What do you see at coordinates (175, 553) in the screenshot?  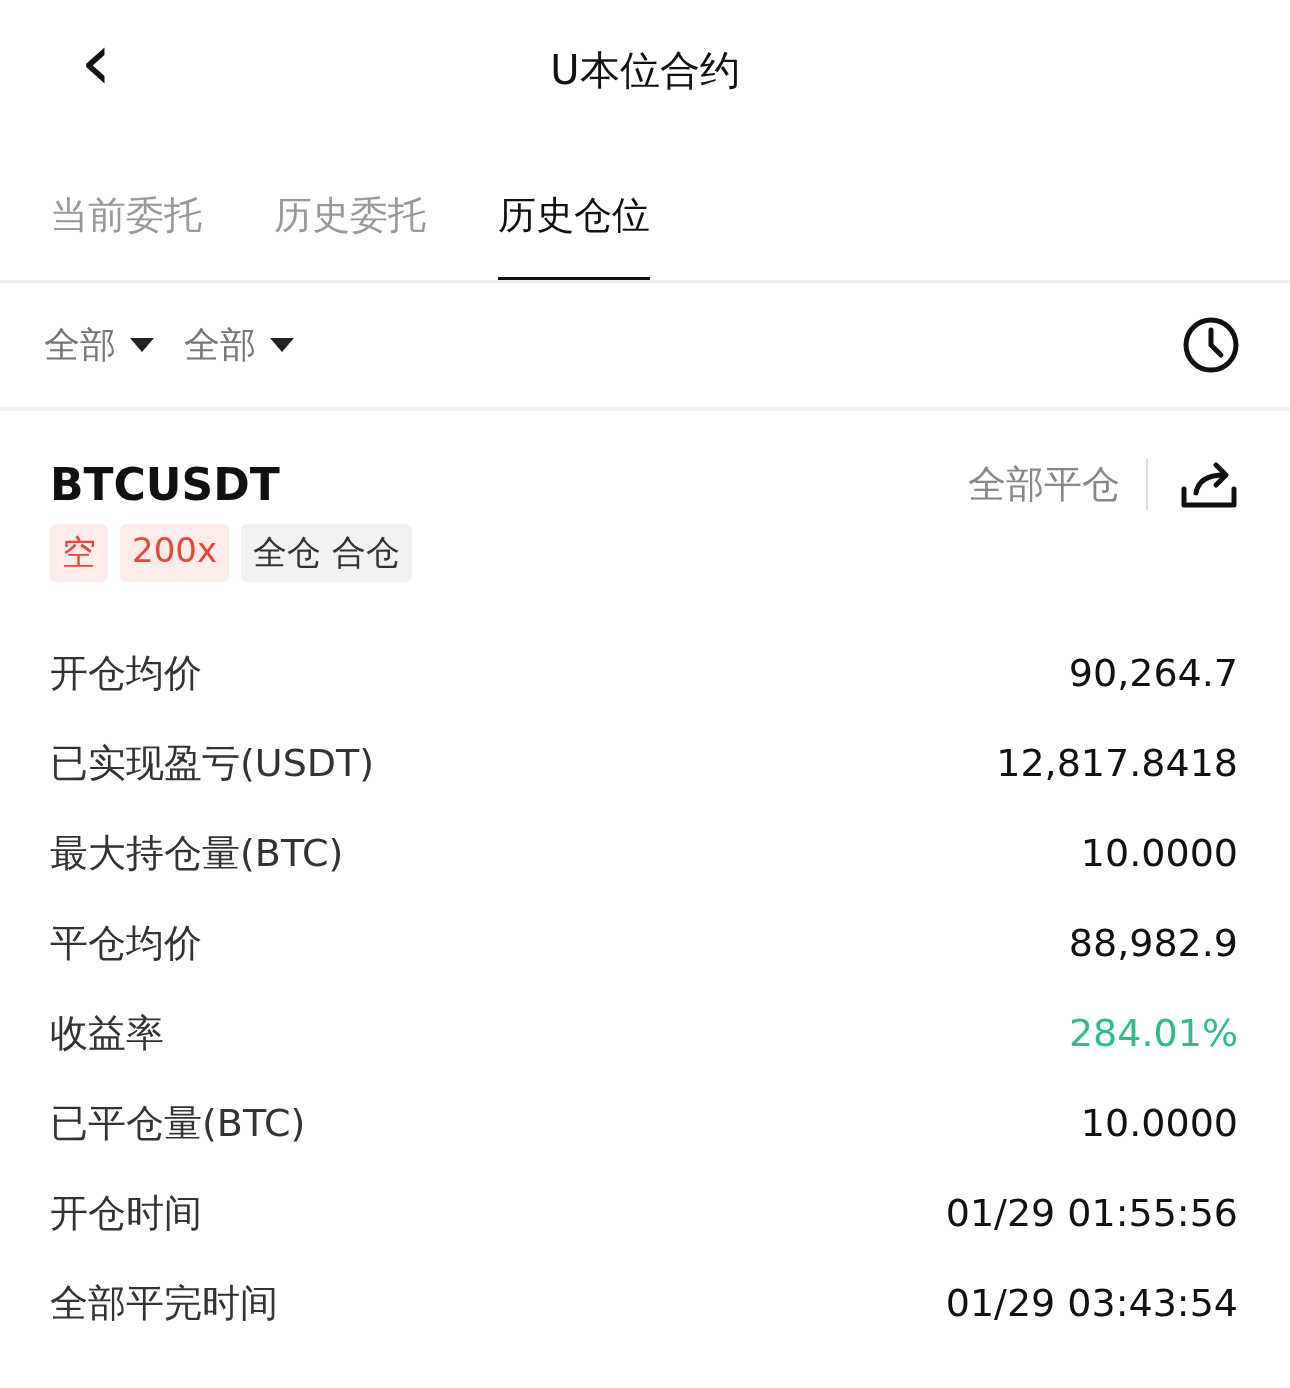 I see `tag: 200x` at bounding box center [175, 553].